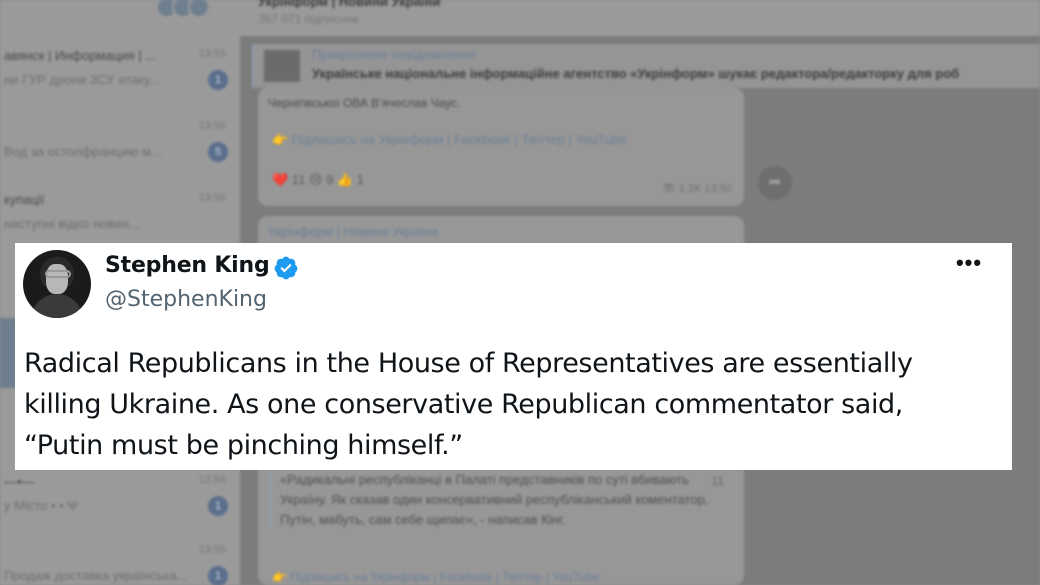 The height and width of the screenshot is (585, 1040). I want to click on verified-badge-icon, so click(286, 268).